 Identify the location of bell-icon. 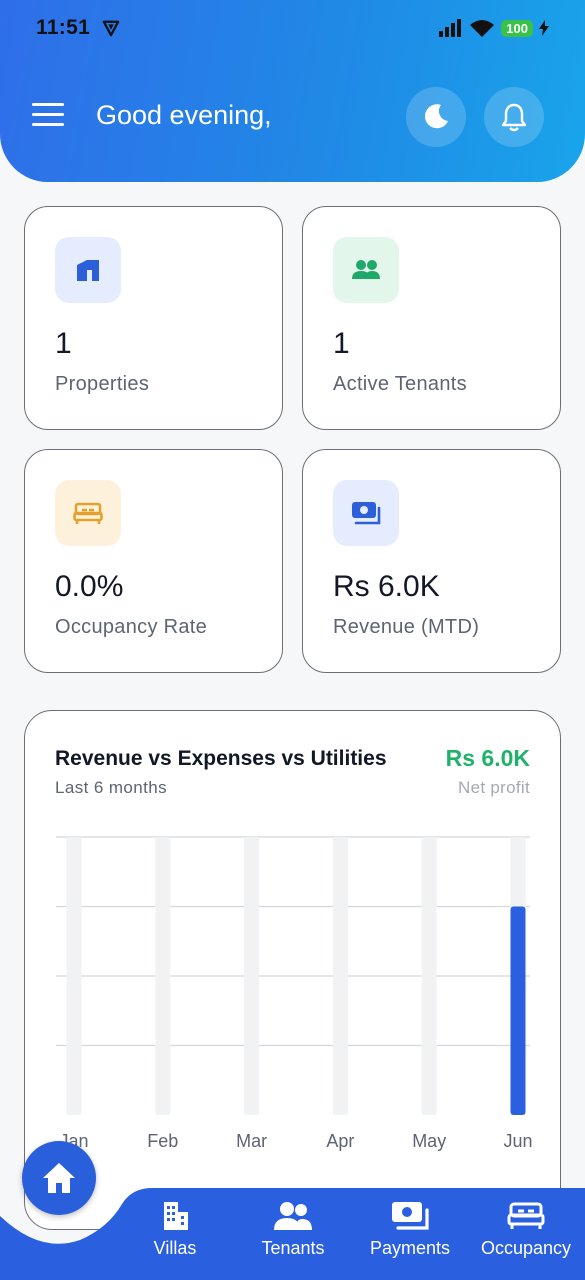
(514, 117).